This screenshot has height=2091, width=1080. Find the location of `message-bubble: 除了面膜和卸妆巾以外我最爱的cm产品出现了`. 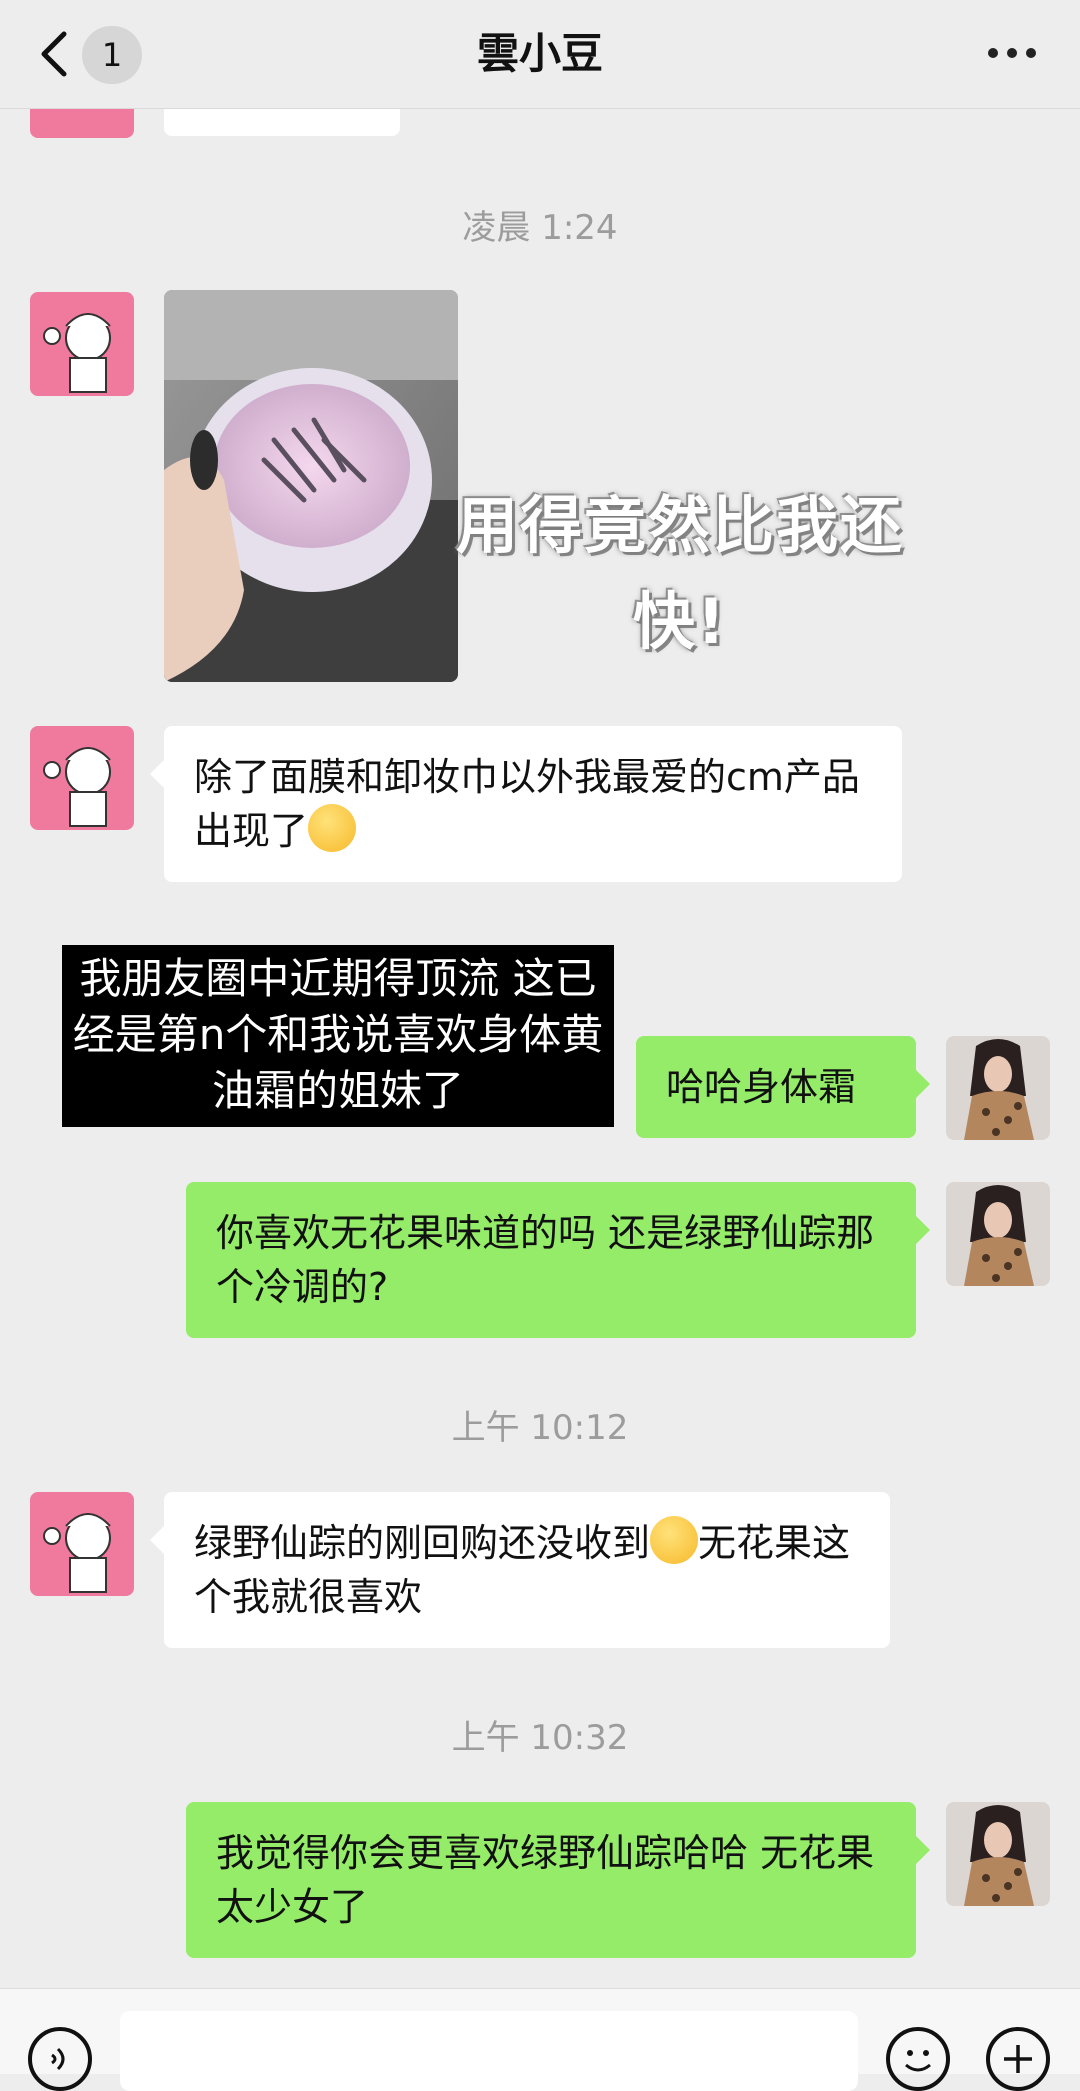

message-bubble: 除了面膜和卸妆巾以外我最爱的cm产品出现了 is located at coordinates (526, 804).